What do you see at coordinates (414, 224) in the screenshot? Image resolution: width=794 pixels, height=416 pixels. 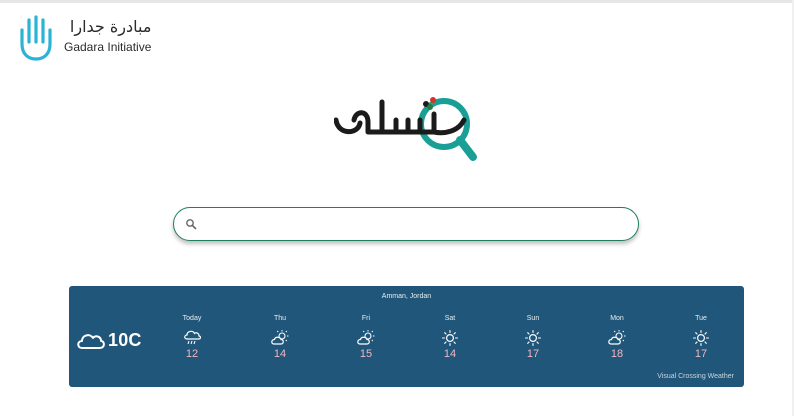 I see `search-input` at bounding box center [414, 224].